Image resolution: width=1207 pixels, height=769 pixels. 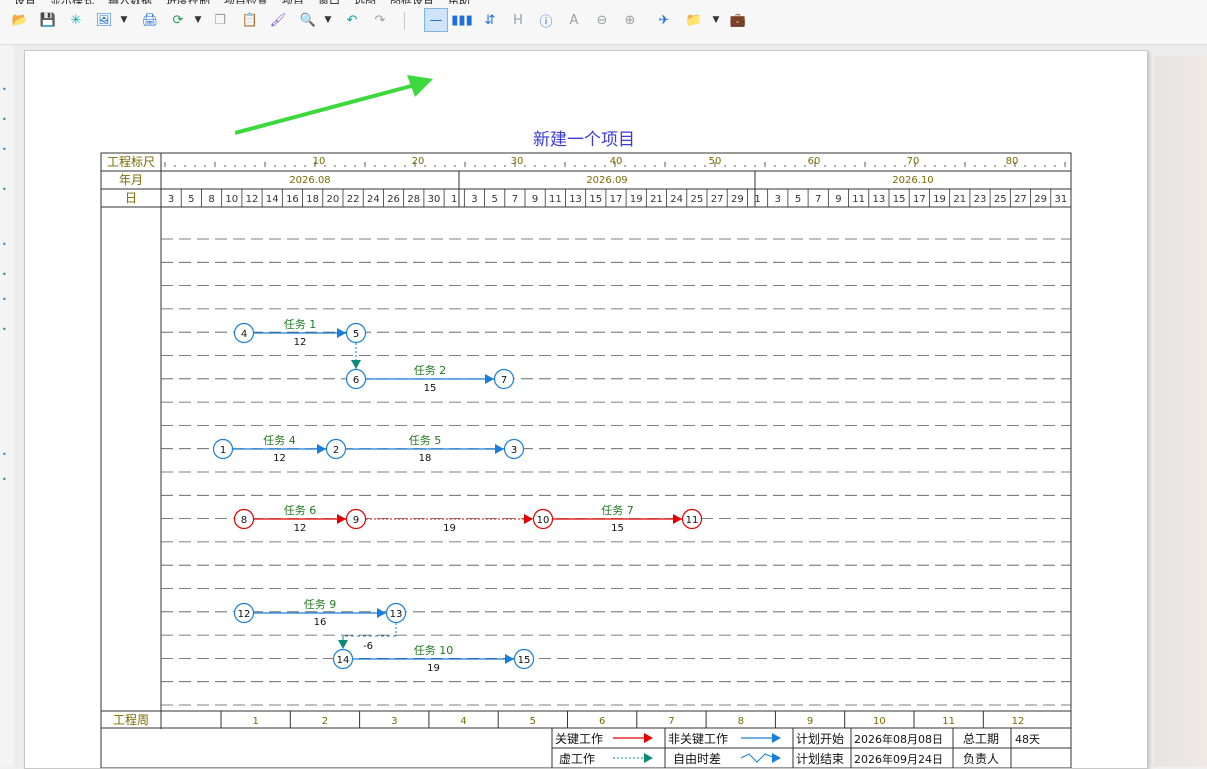 What do you see at coordinates (211, 199) in the screenshot?
I see `day-label: 8` at bounding box center [211, 199].